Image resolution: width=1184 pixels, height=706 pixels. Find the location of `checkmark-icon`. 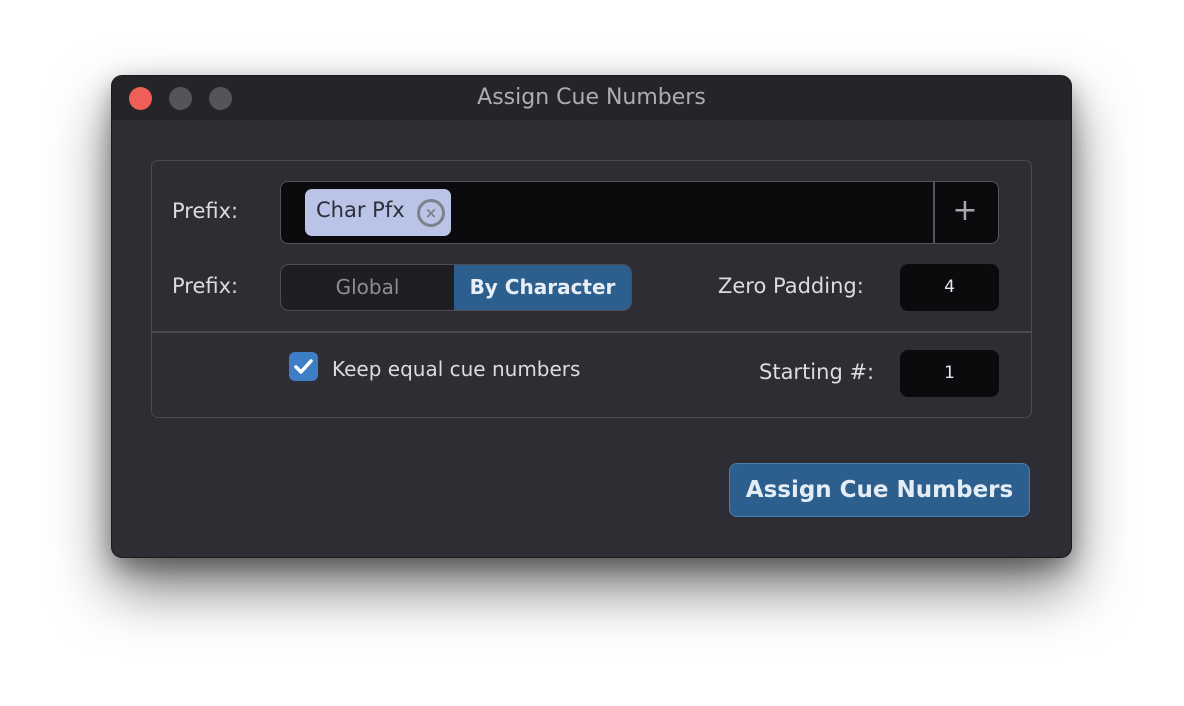

checkmark-icon is located at coordinates (303, 366).